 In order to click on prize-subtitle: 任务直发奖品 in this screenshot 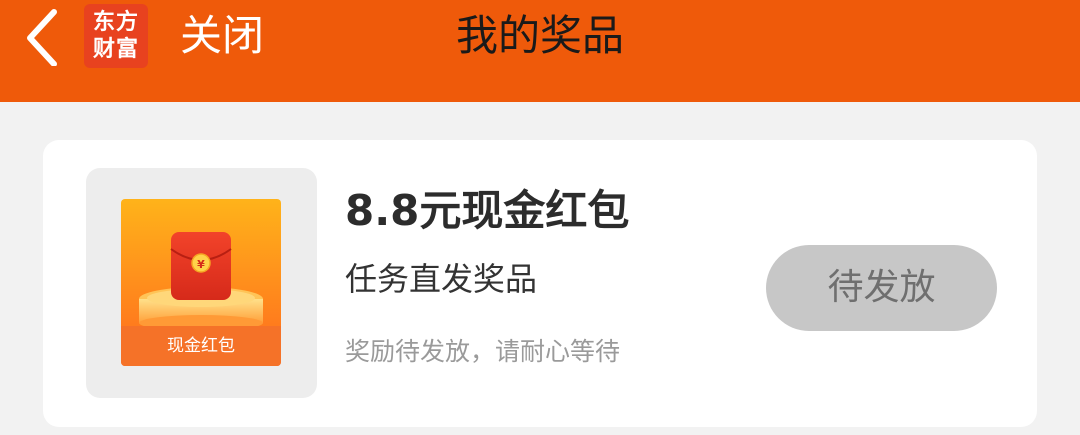, I will do `click(441, 279)`.